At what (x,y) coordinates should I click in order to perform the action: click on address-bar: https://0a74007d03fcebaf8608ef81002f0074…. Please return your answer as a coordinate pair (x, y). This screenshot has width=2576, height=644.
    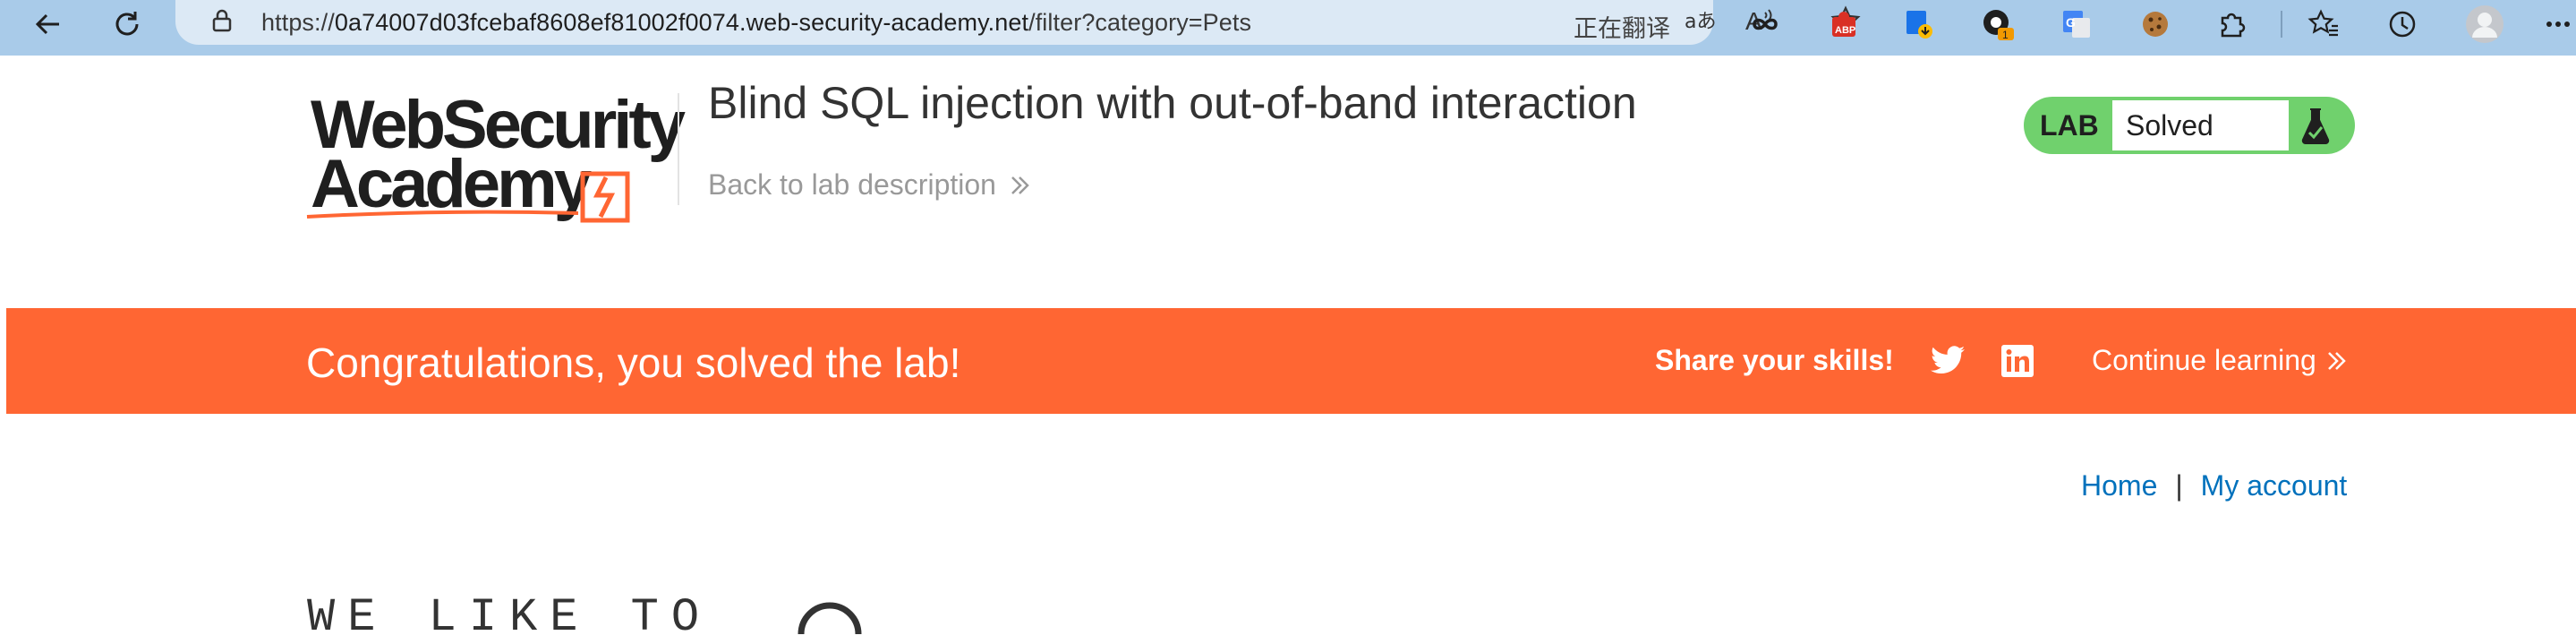
    Looking at the image, I should click on (1018, 22).